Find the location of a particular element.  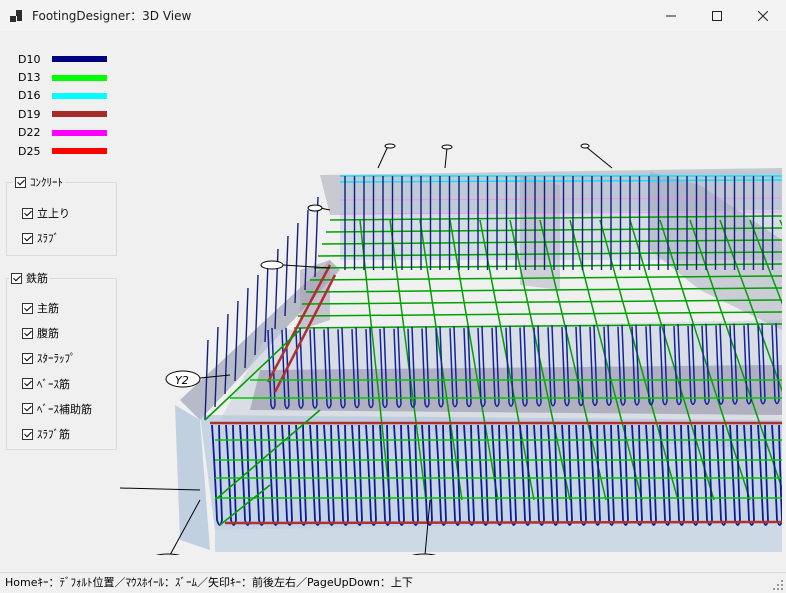

web-bar-checkbox is located at coordinates (27, 333).